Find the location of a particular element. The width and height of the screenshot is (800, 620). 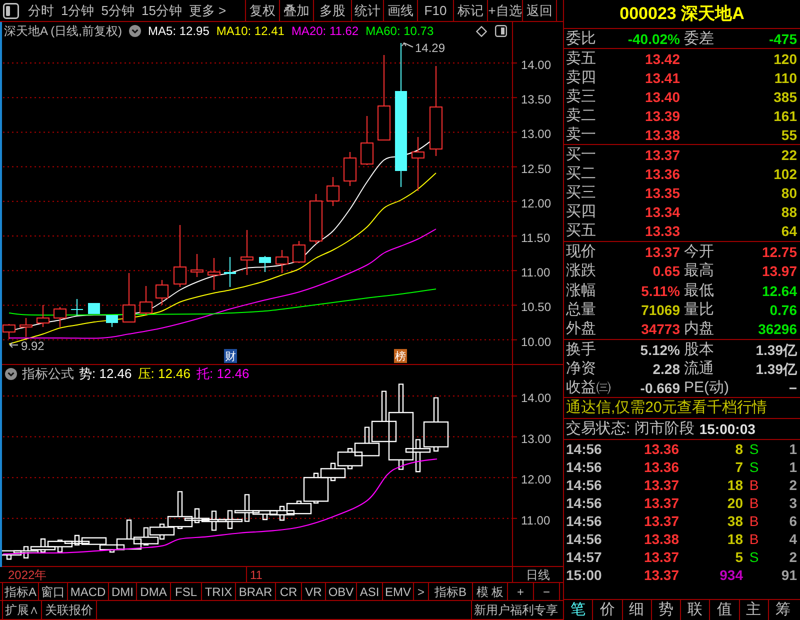

indicator-tab: VR is located at coordinates (314, 591).